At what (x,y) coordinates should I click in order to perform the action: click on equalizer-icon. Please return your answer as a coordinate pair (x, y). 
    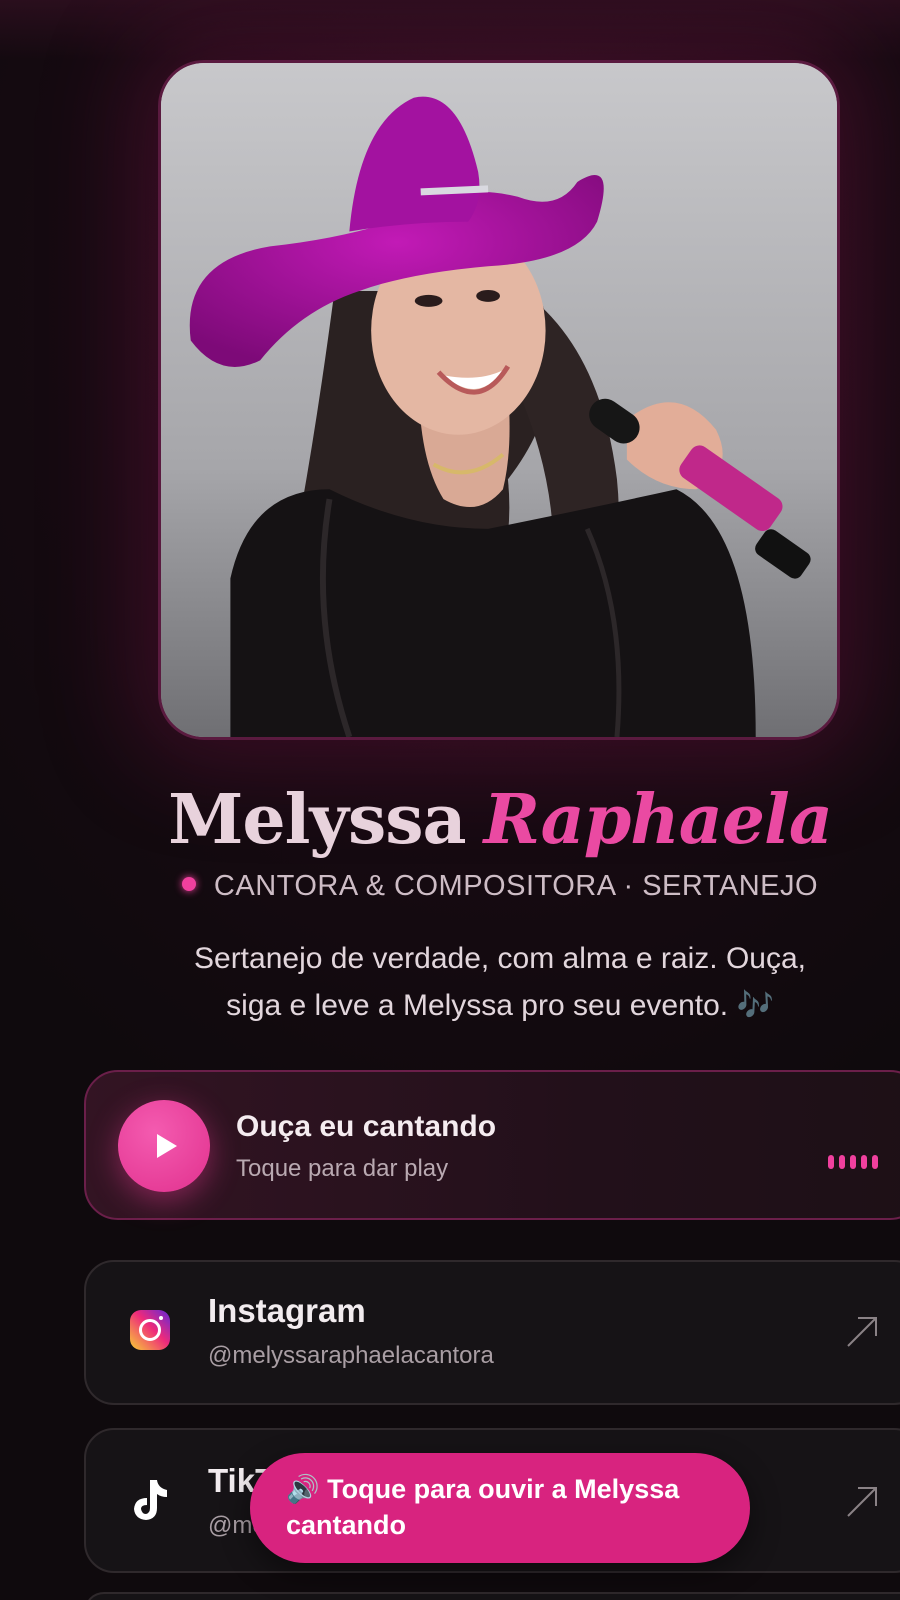
    Looking at the image, I should click on (853, 1162).